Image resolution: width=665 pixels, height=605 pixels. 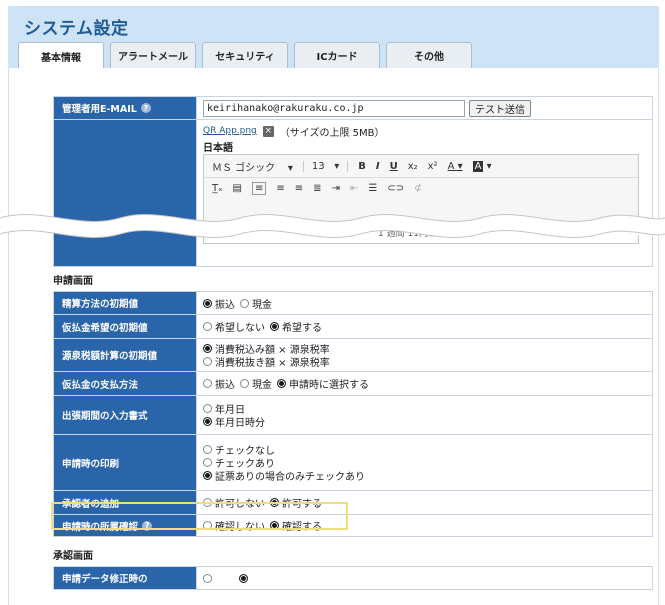 What do you see at coordinates (433, 166) in the screenshot?
I see `superscript-button: x²` at bounding box center [433, 166].